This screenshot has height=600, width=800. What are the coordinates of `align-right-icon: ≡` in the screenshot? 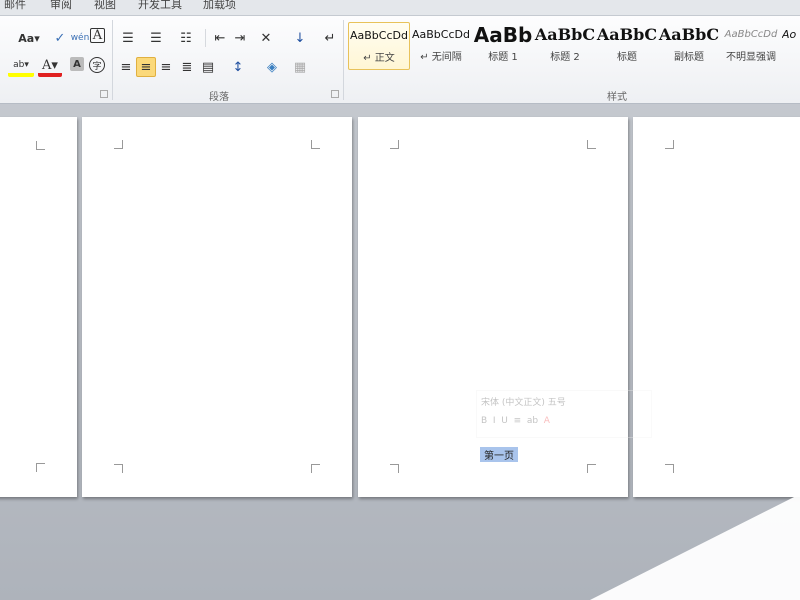 It's located at (166, 67).